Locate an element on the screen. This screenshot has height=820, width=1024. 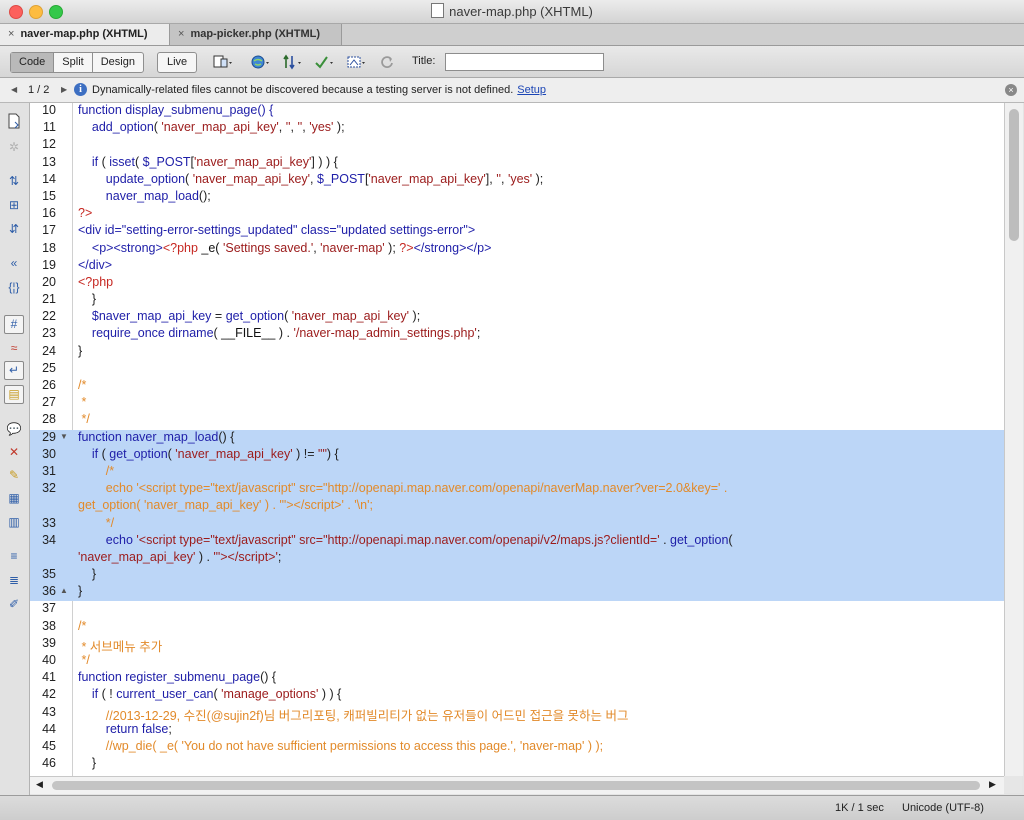
code-line: 29 ▼ function naver_map_load() { is located at coordinates (517, 438).